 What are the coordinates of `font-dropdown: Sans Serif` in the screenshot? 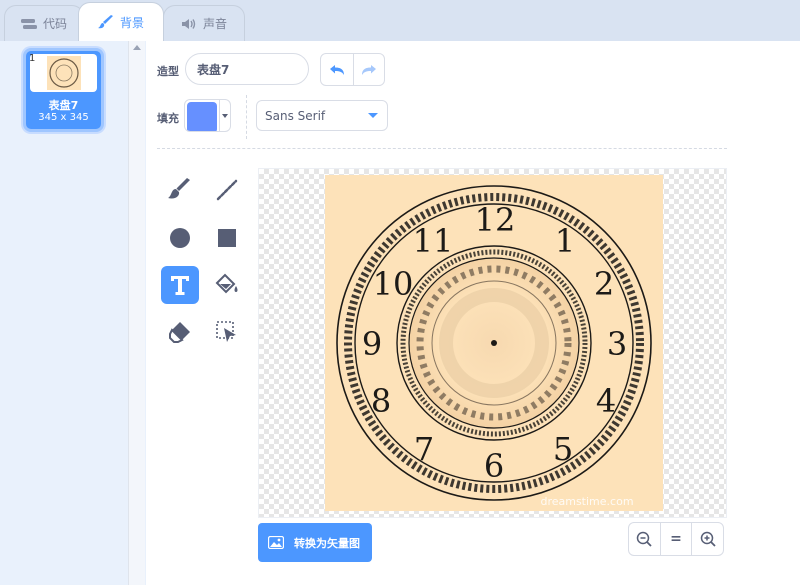 It's located at (322, 115).